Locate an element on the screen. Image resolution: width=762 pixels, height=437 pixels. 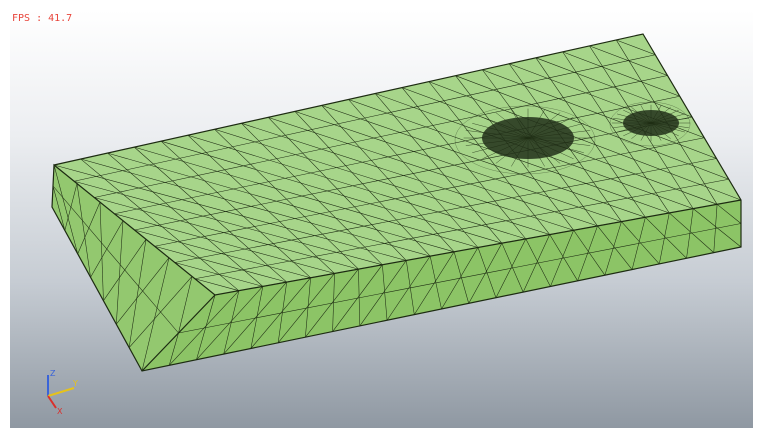
axis-triad: Z Y X is located at coordinates (62, 392).